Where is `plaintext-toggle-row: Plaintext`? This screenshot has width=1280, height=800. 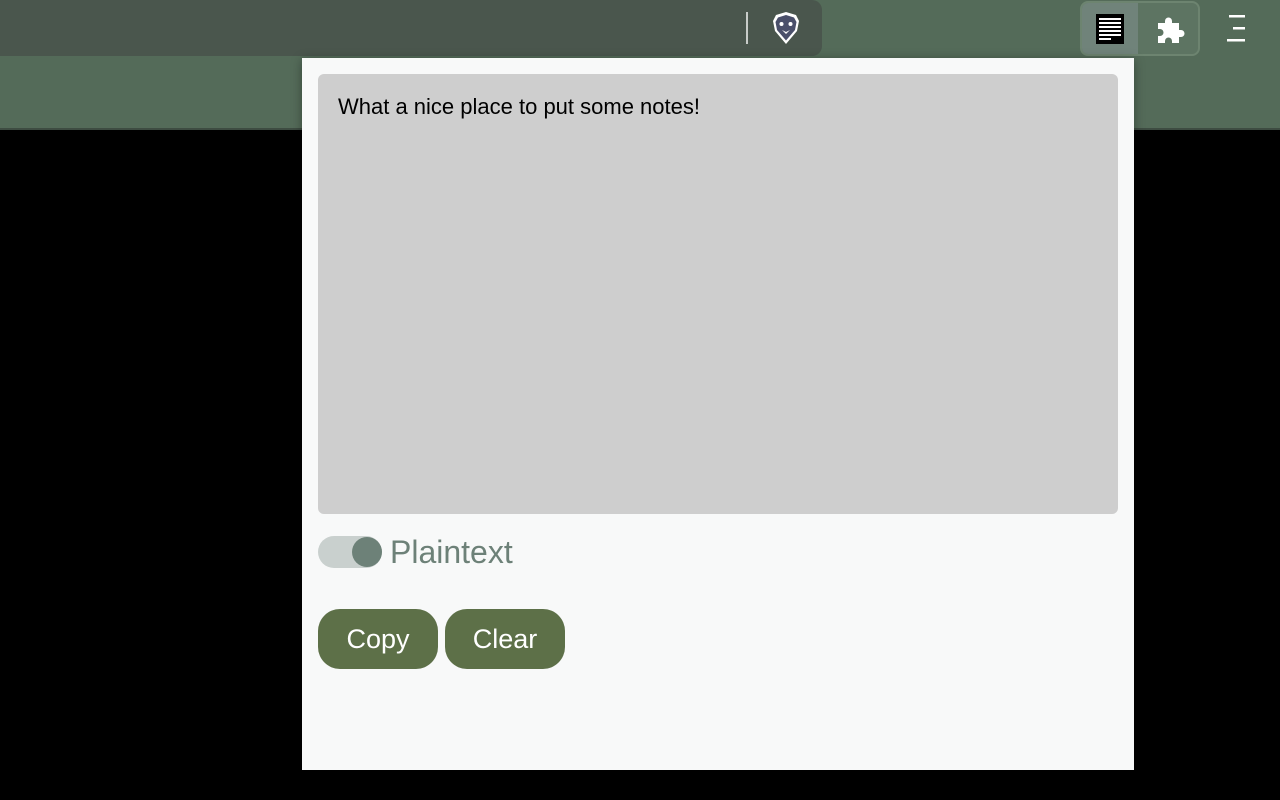 plaintext-toggle-row: Plaintext is located at coordinates (415, 552).